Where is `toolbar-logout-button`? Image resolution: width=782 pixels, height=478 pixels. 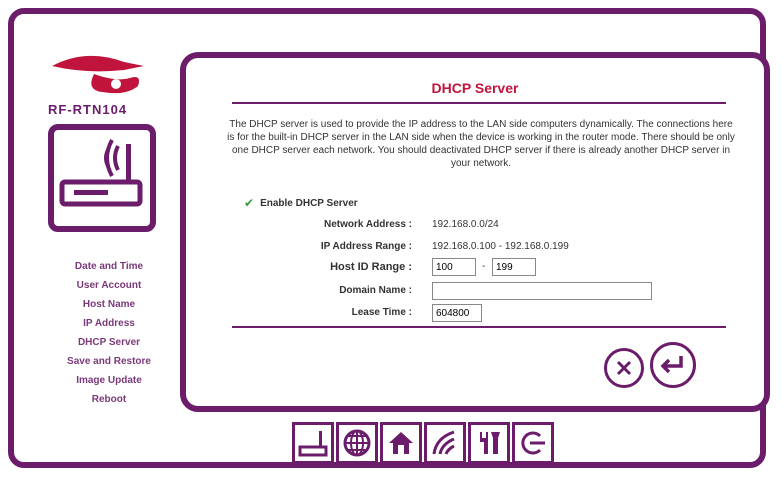 toolbar-logout-button is located at coordinates (533, 443).